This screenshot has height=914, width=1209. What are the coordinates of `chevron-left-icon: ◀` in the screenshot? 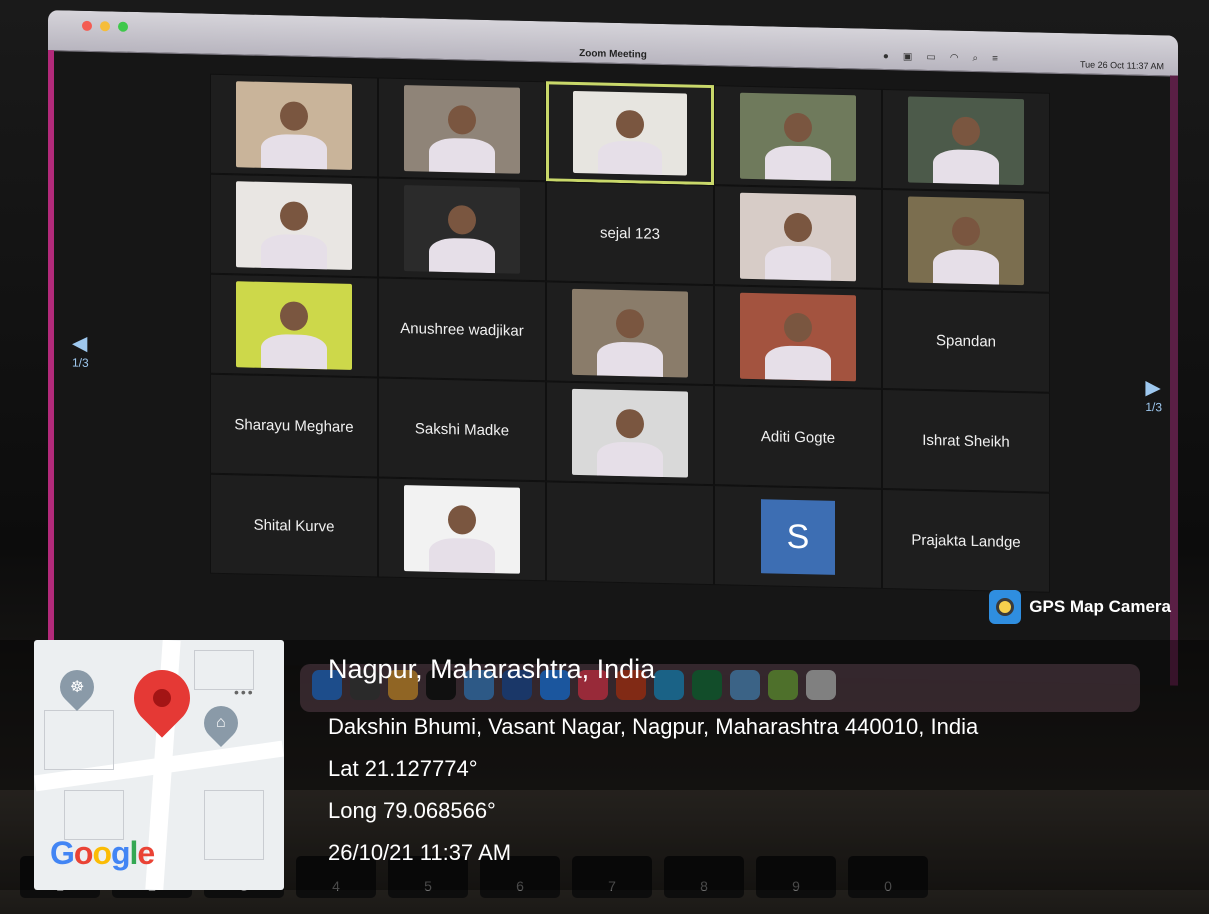 It's located at (80, 343).